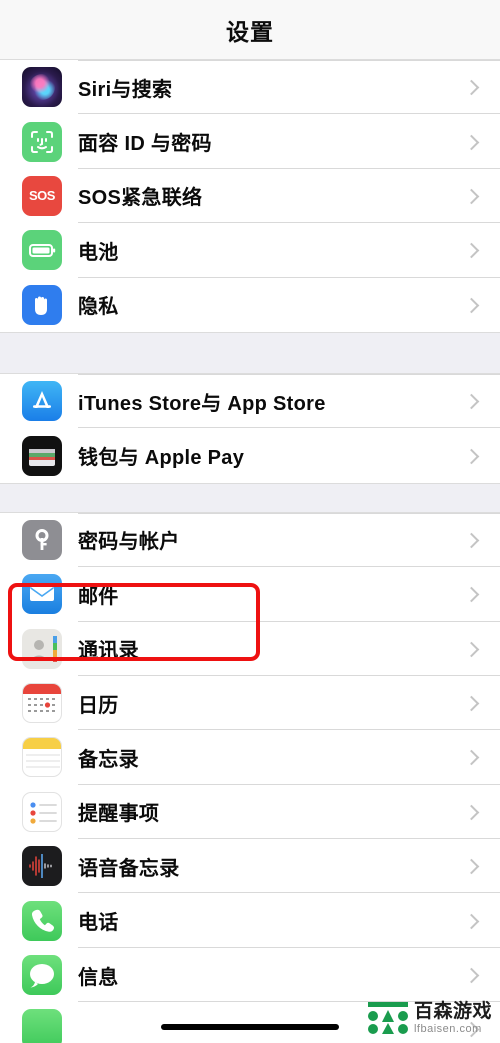  I want to click on settings-row-wallet-apple-pay: 钱包与 Apple Pay, so click(250, 455).